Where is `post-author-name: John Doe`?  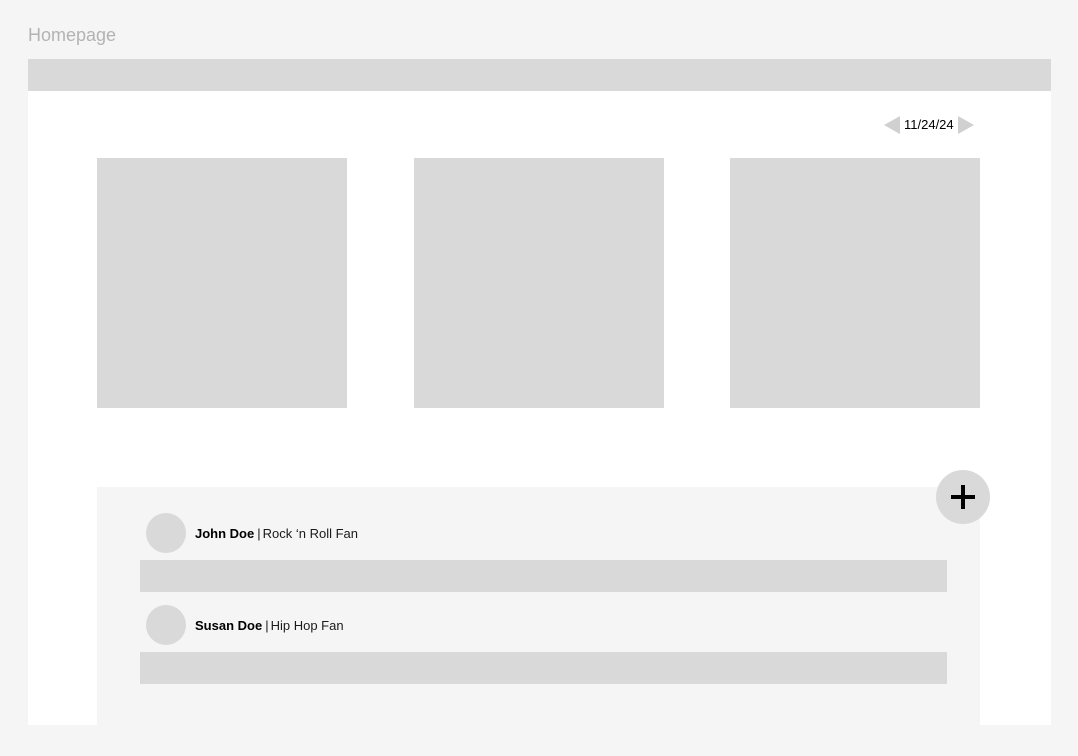
post-author-name: John Doe is located at coordinates (224, 533).